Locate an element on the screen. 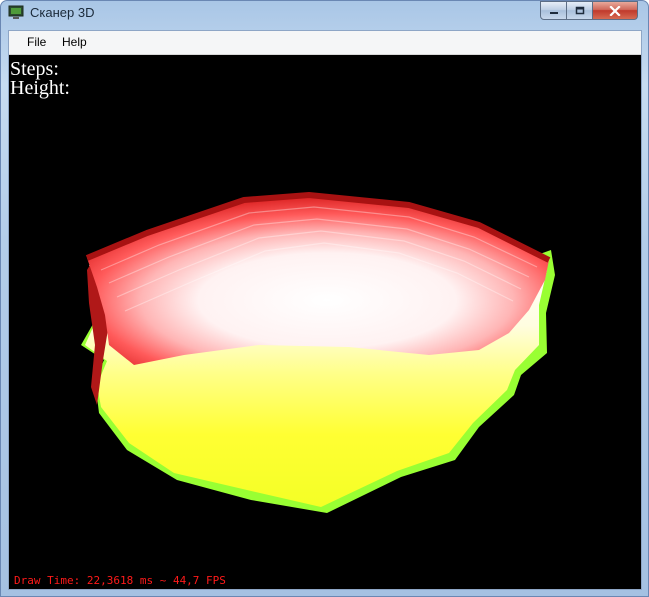  window-title: Сканер 3D is located at coordinates (62, 12).